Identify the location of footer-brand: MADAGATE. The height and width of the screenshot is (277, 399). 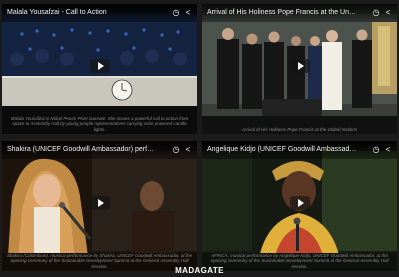
(199, 270).